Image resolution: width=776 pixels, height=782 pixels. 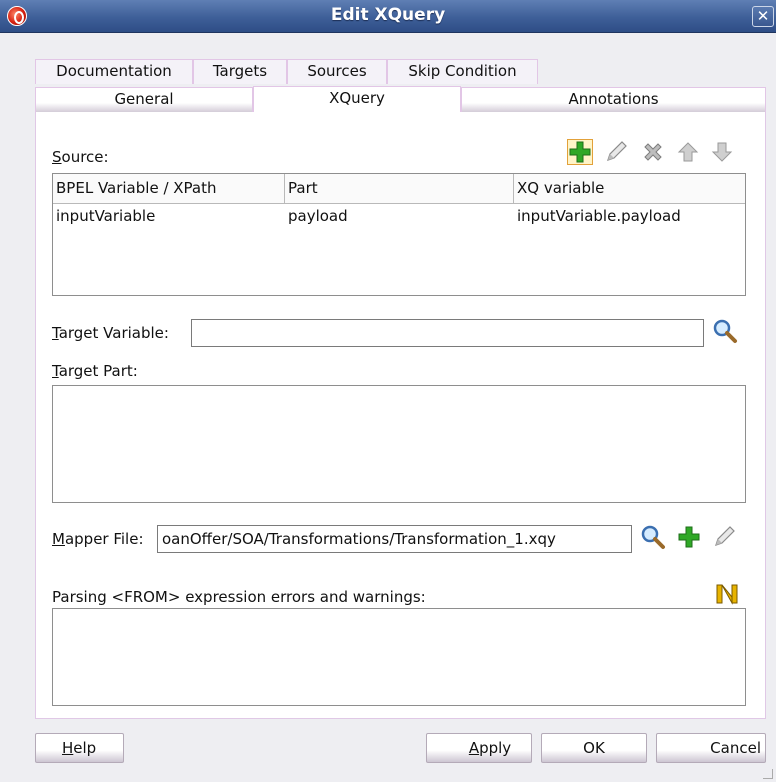 What do you see at coordinates (399, 189) in the screenshot?
I see `column-header-part: Part` at bounding box center [399, 189].